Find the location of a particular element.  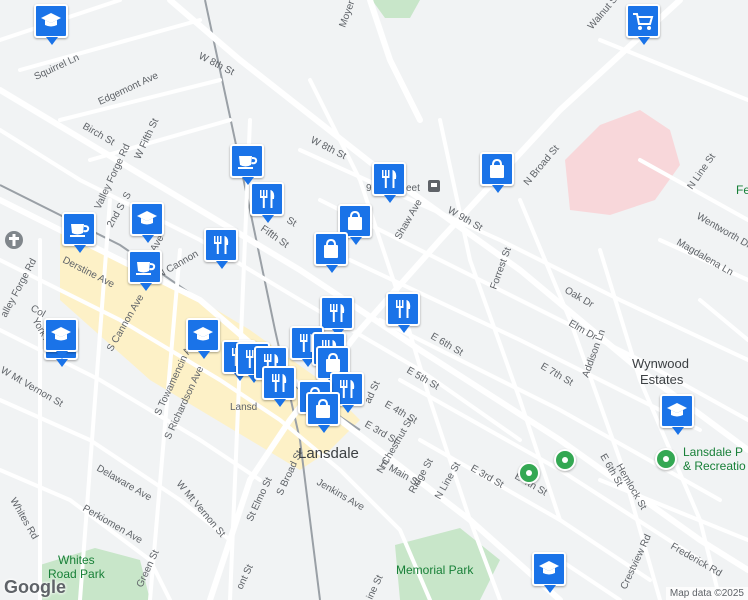

grocery-icon is located at coordinates (643, 21).